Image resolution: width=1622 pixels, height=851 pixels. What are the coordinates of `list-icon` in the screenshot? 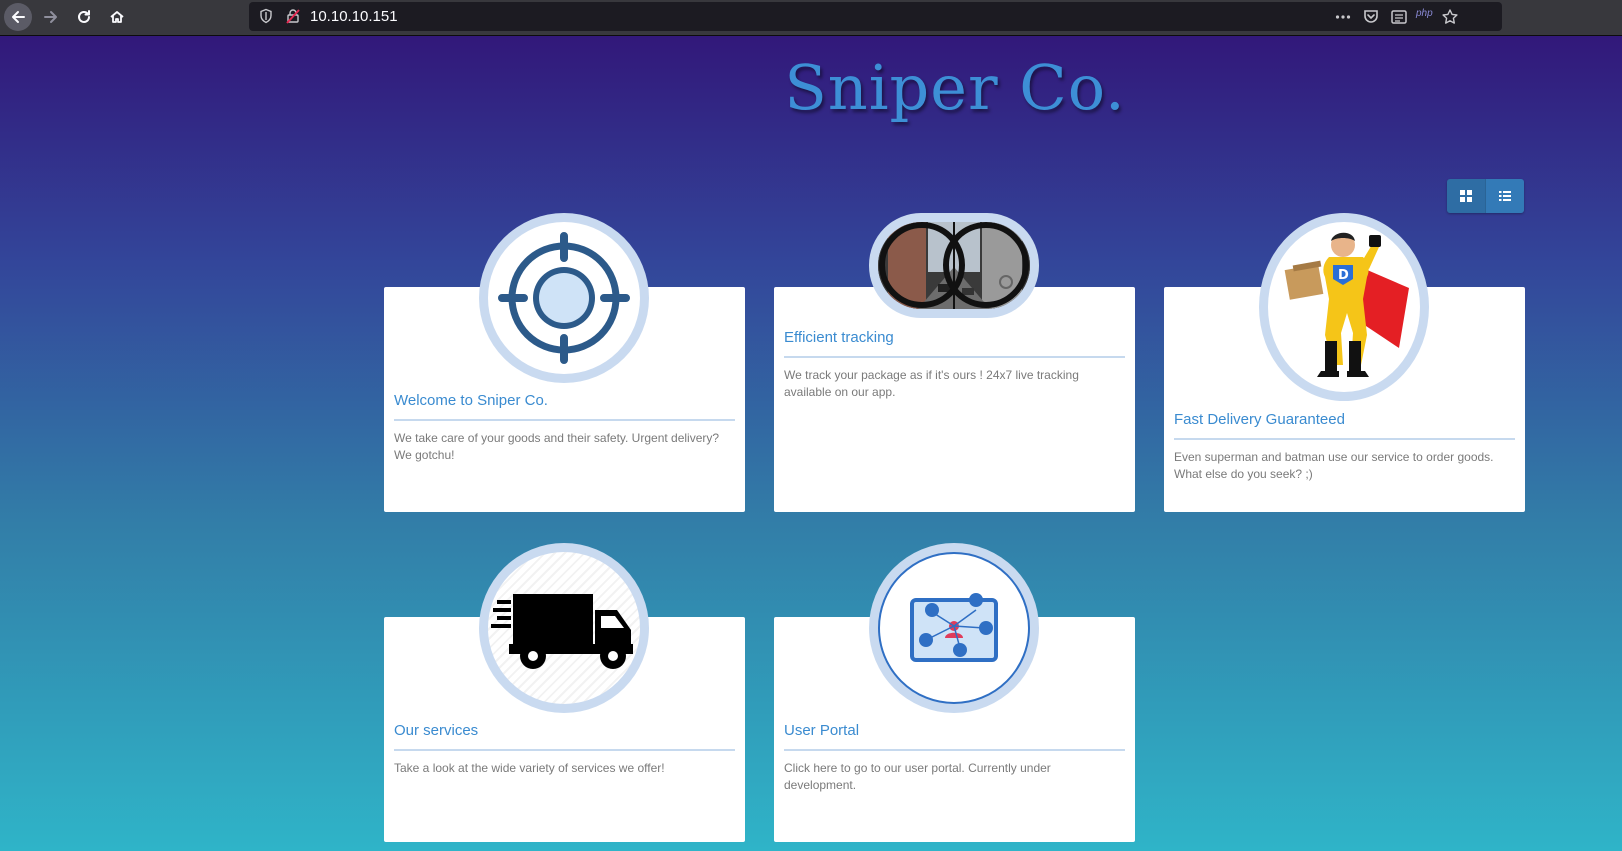 It's located at (1505, 196).